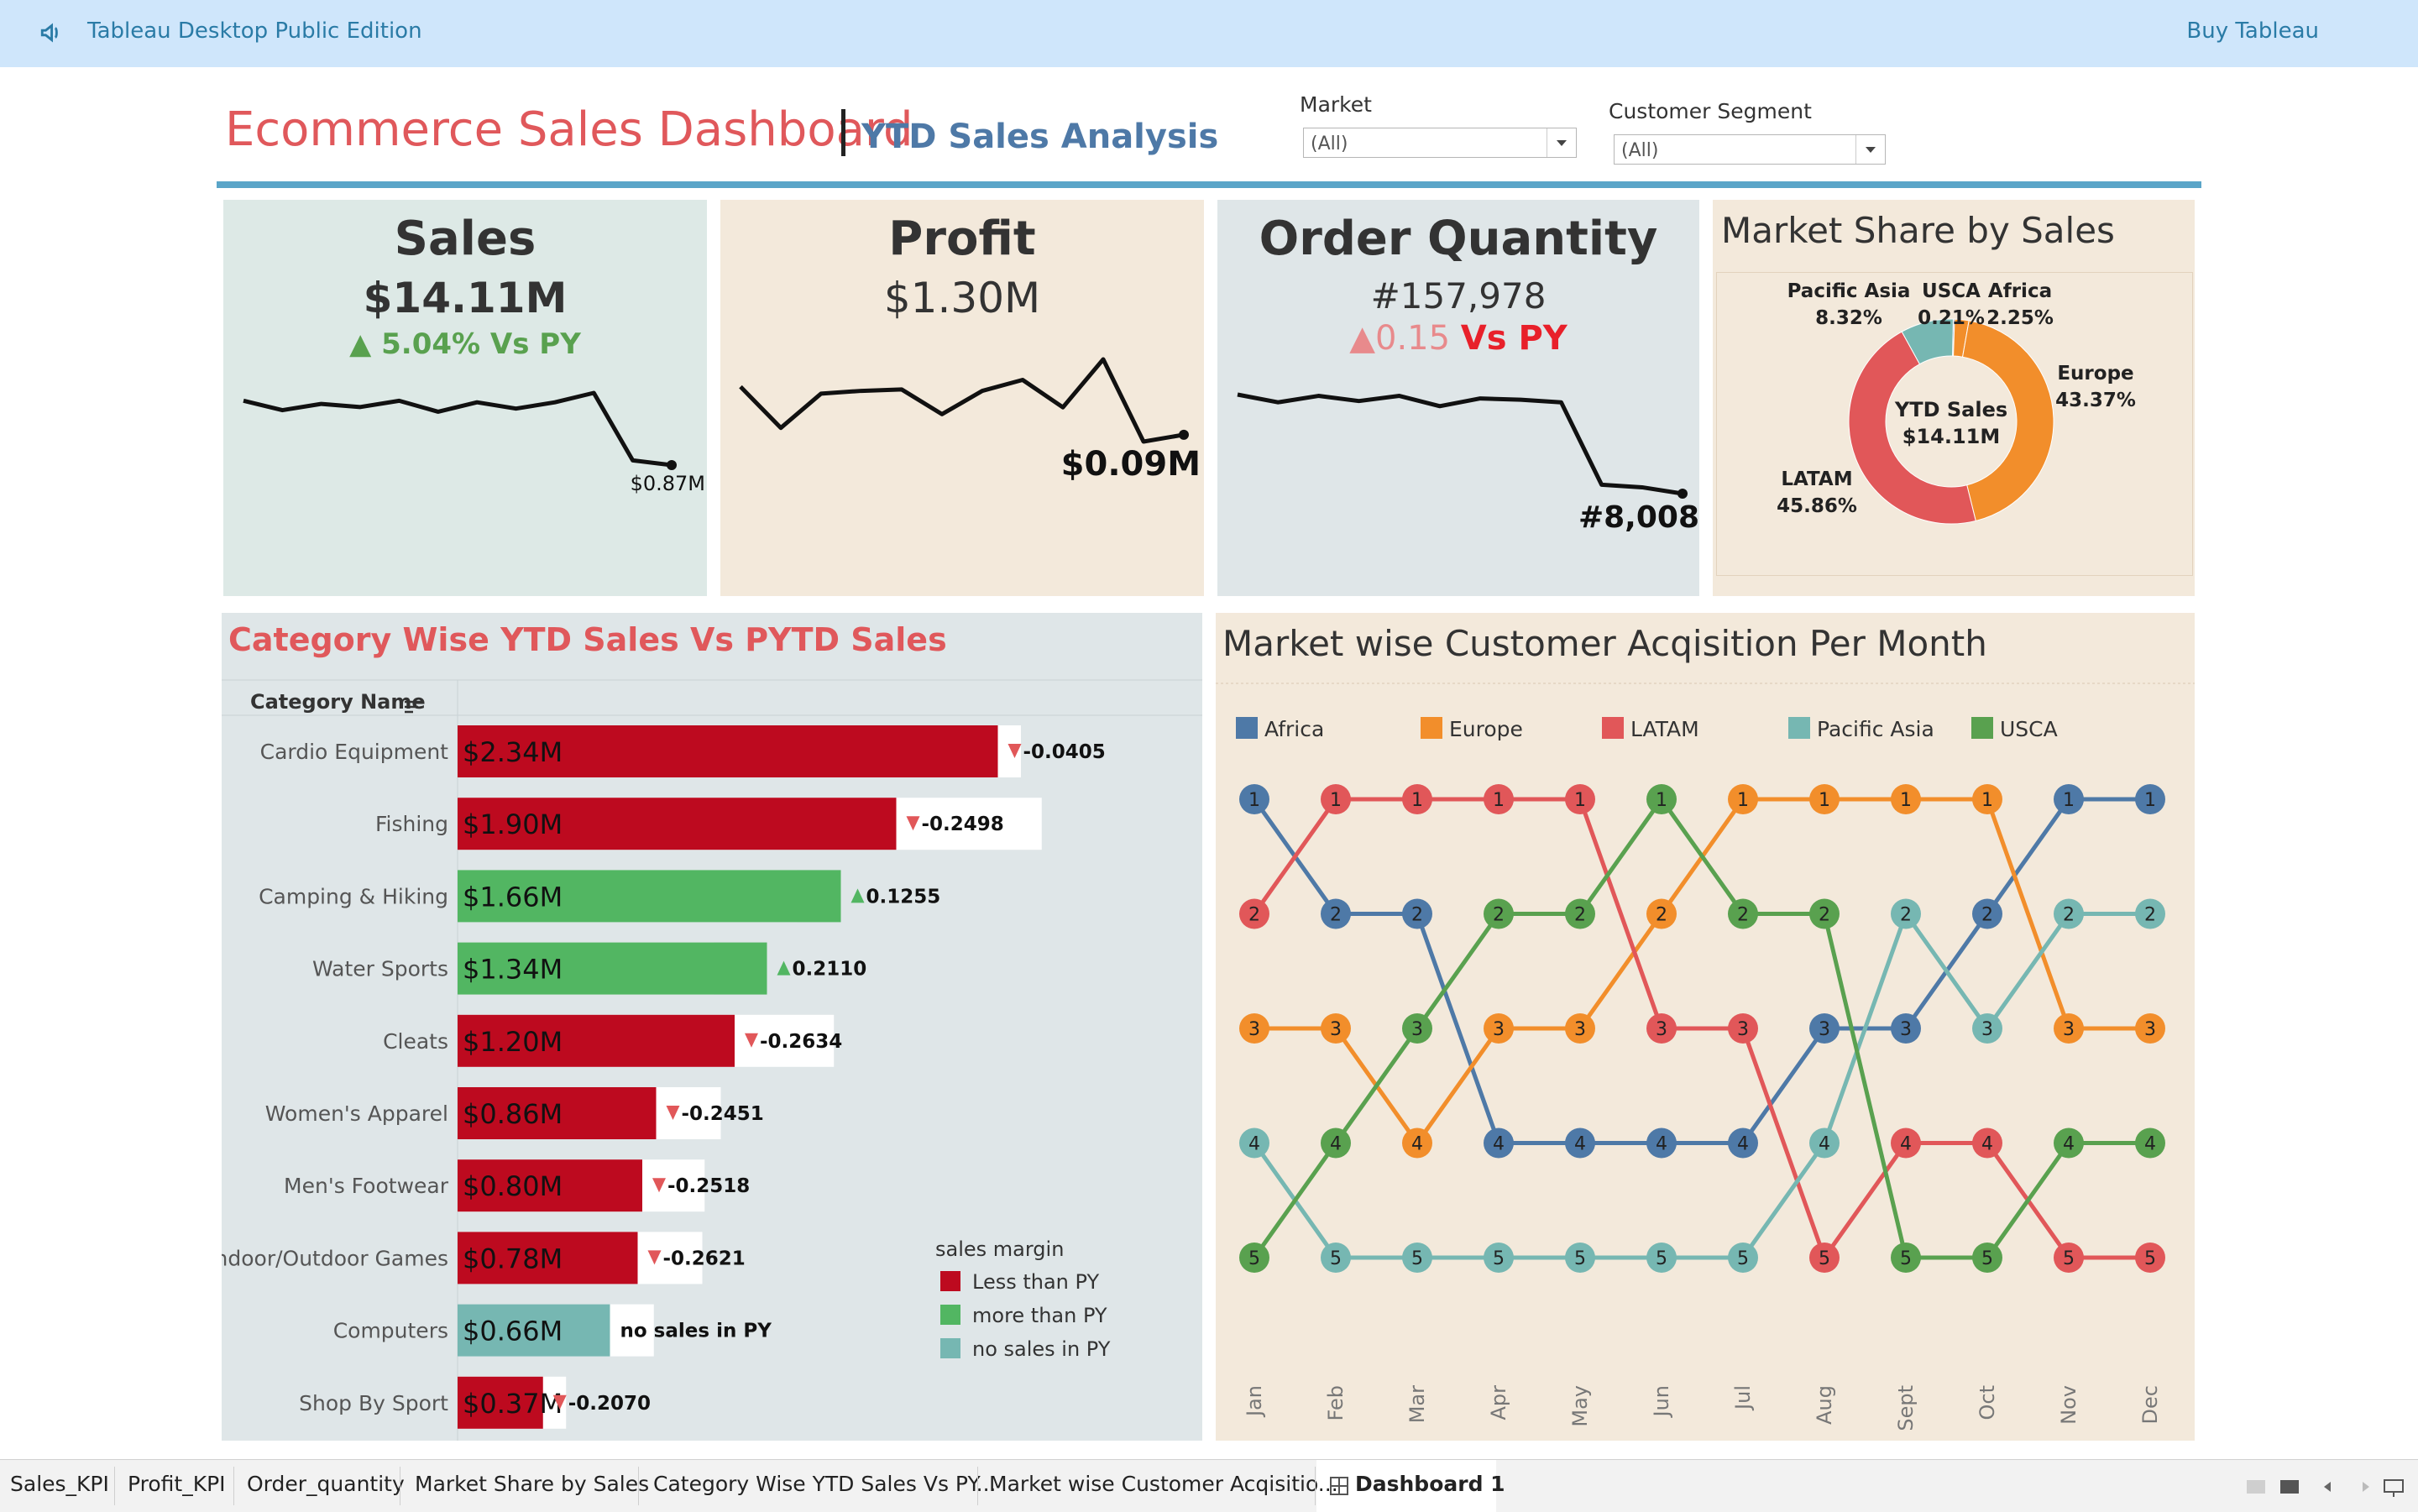  Describe the element at coordinates (177, 1484) in the screenshot. I see `tab-profit-kpi: Profit_KPI` at that location.